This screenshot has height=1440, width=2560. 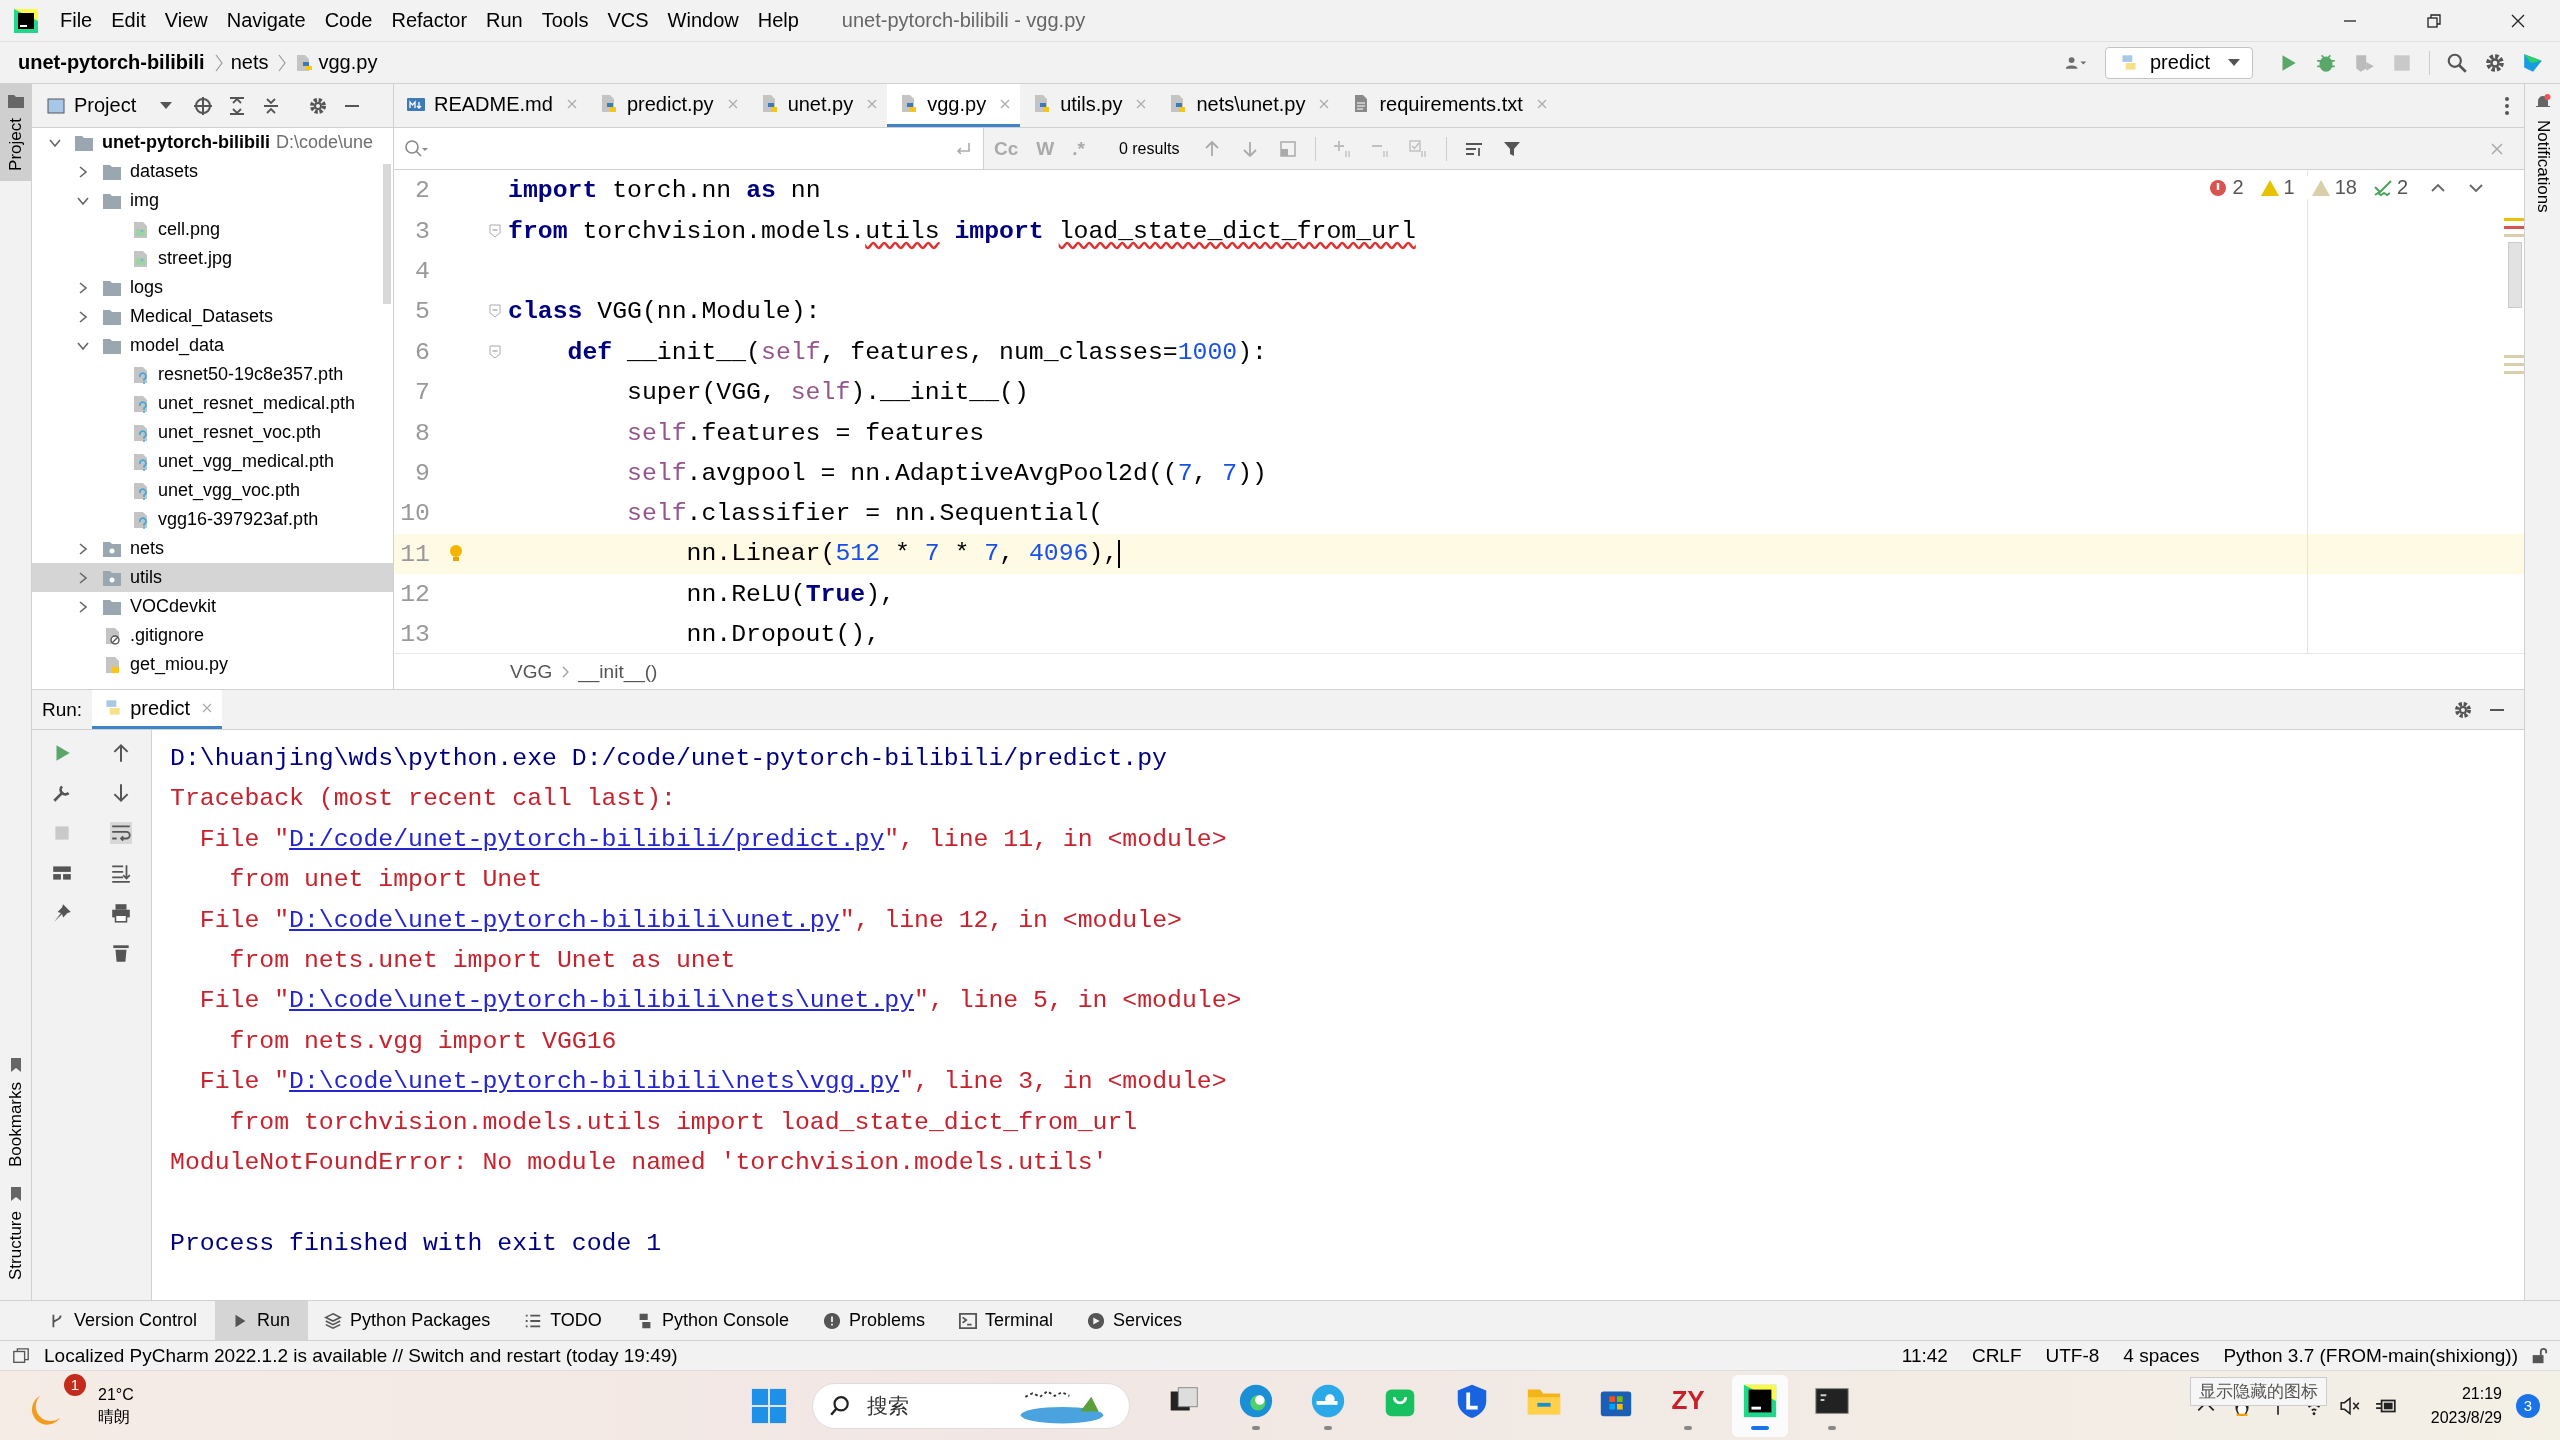 I want to click on notification-badge: 1, so click(x=75, y=1384).